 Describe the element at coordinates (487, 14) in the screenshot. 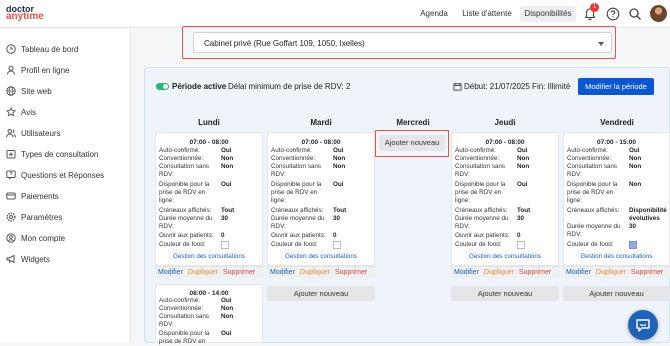

I see `nav-waiting-list: Liste d'attente` at that location.